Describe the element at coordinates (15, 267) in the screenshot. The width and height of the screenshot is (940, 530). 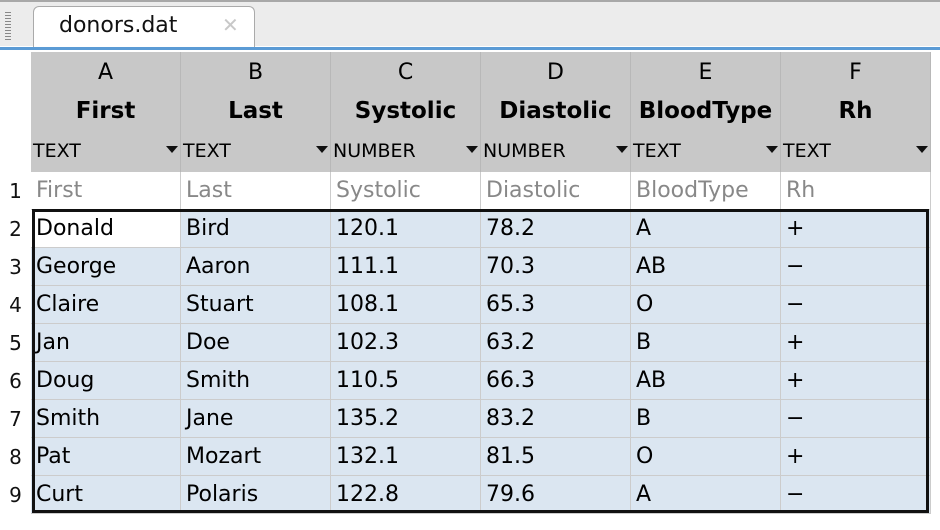
I see `row-header: 3` at that location.